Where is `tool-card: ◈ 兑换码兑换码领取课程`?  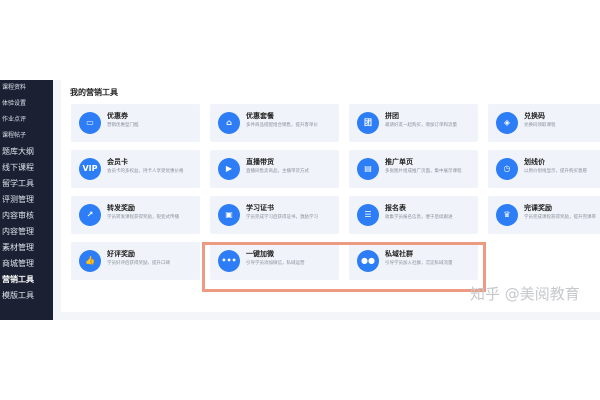 tool-card: ◈ 兑换码兑换码领取课程 is located at coordinates (544, 123).